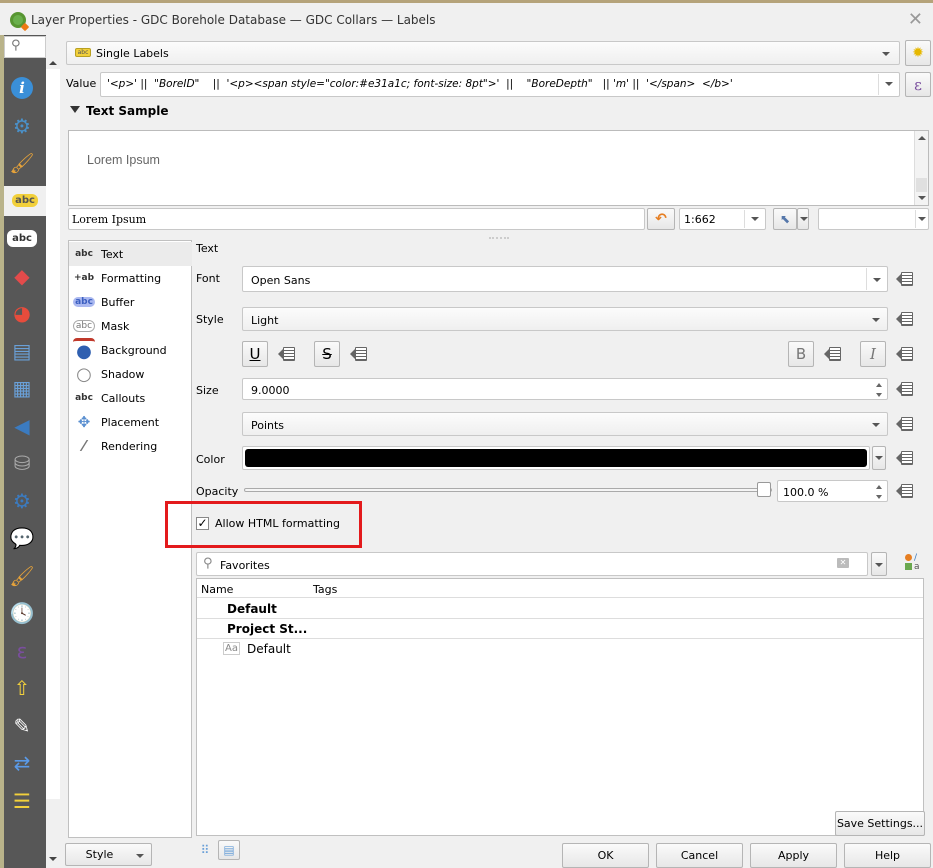  Describe the element at coordinates (532, 564) in the screenshot. I see `style-search-input: ⚲ Favorites ✕` at that location.